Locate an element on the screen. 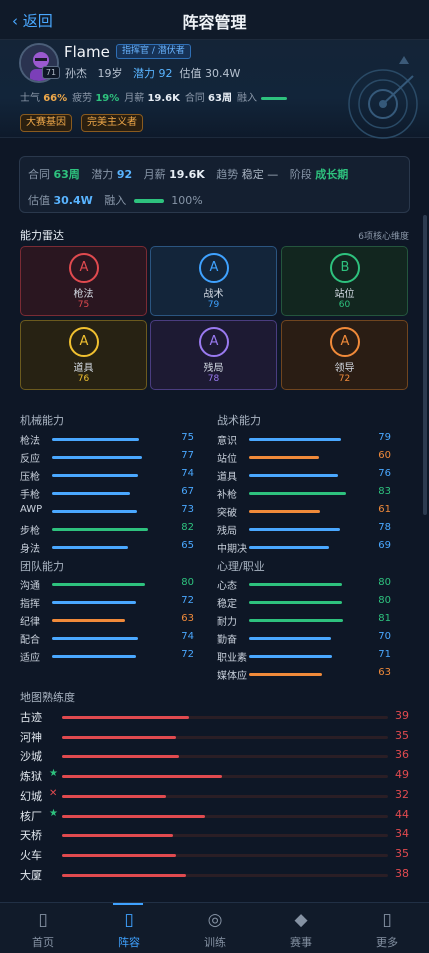  map-row-天桥: 天桥 34 is located at coordinates (214, 835).